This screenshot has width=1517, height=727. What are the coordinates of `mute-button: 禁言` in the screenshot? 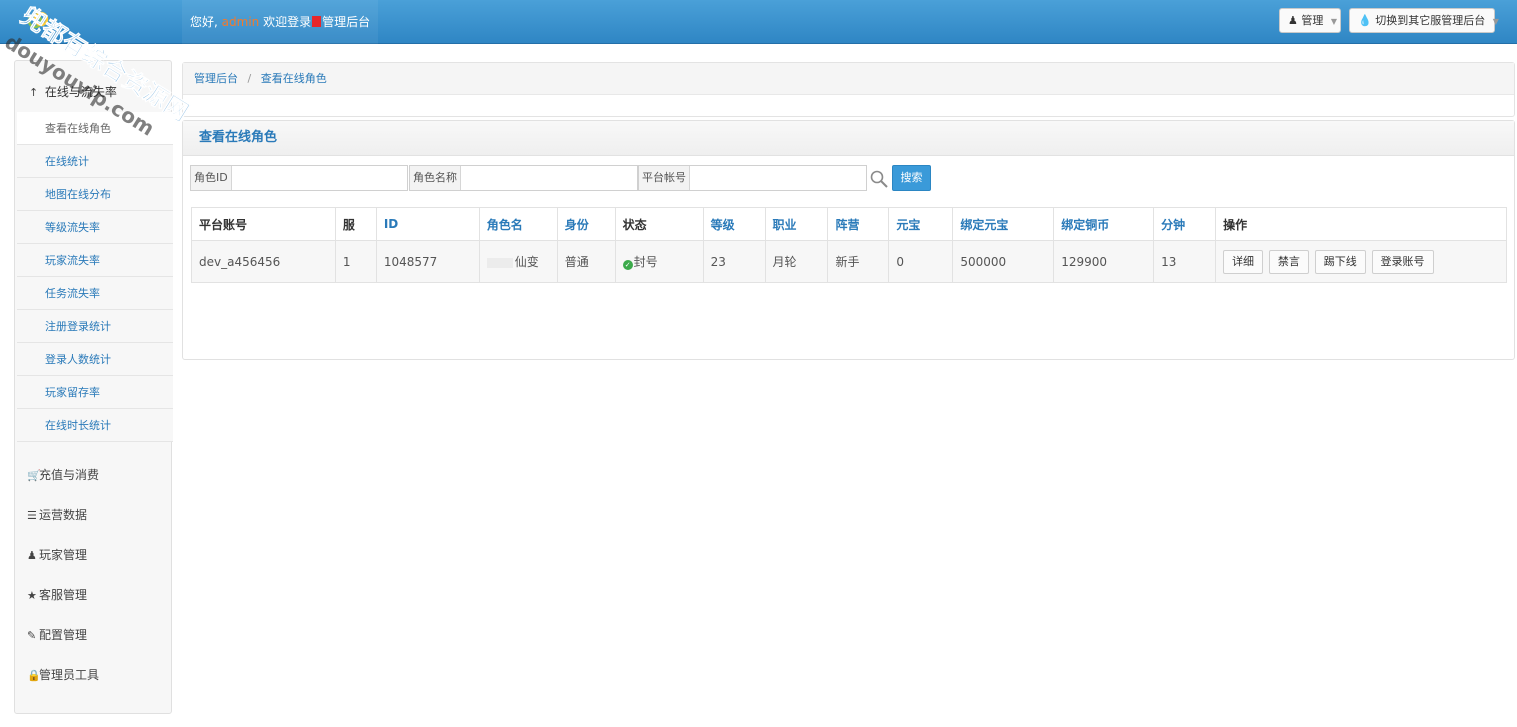 It's located at (1288, 261).